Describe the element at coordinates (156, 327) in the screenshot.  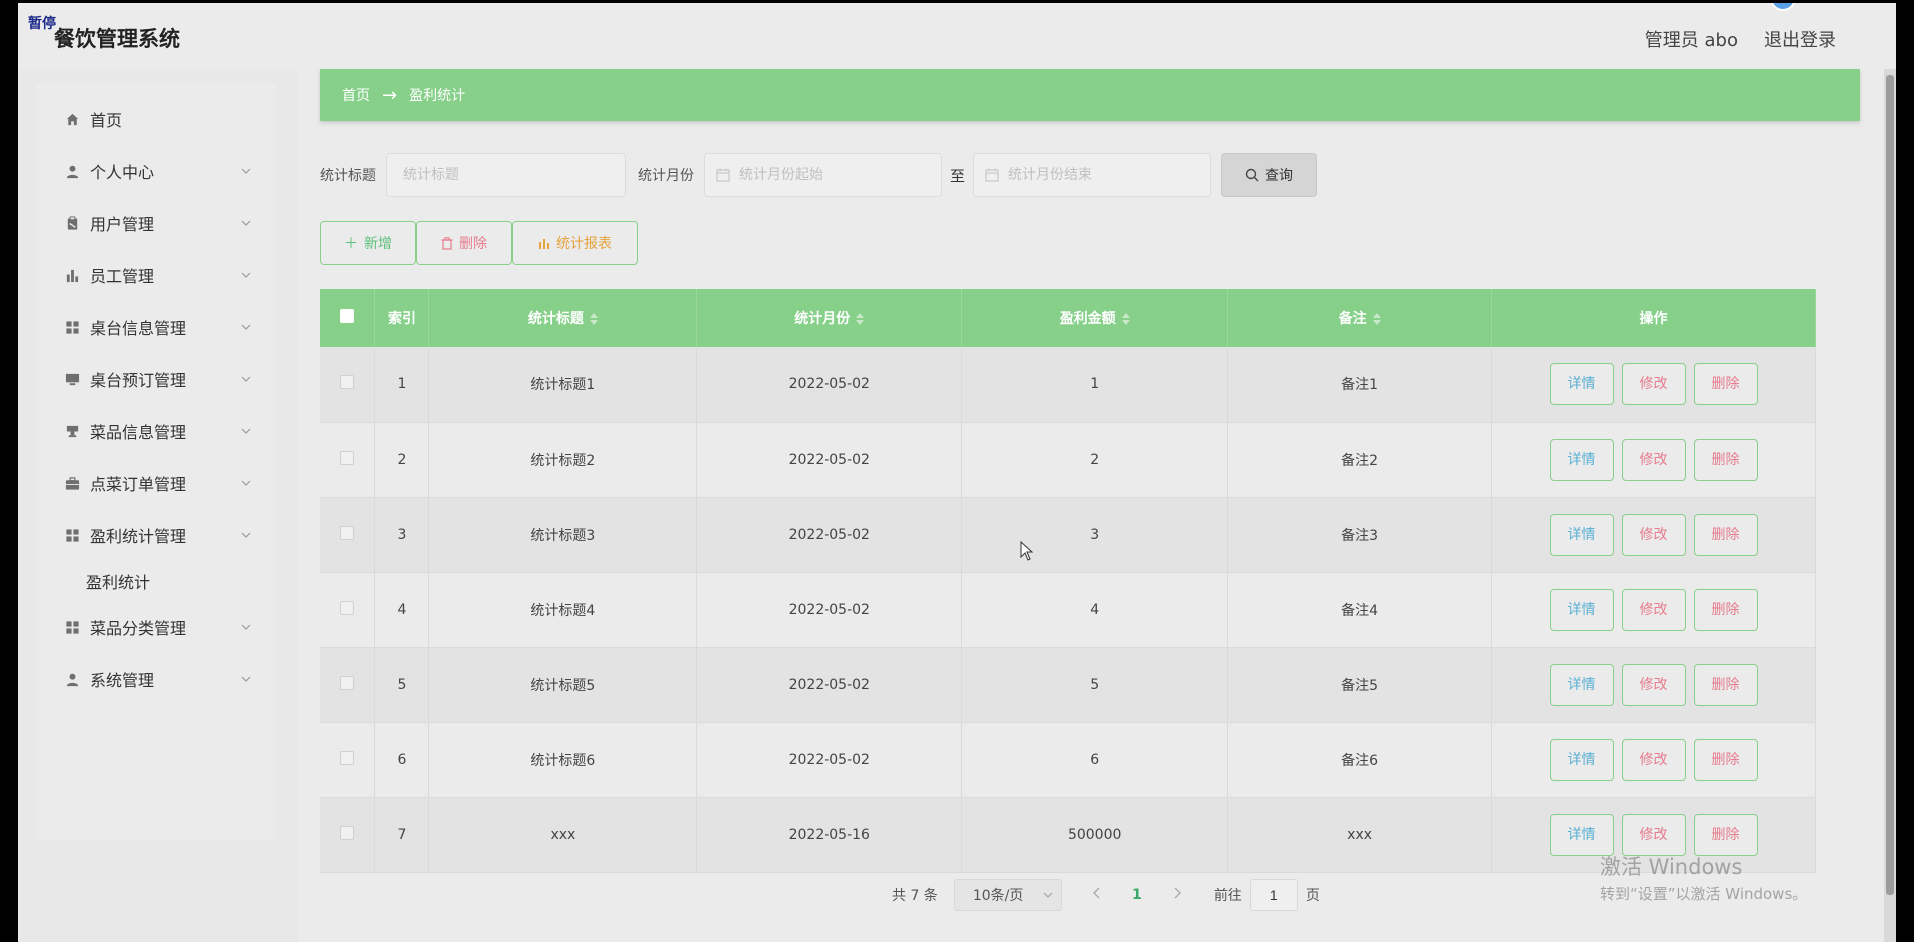
I see `sidebar-item-4: 桌台信息管理` at that location.